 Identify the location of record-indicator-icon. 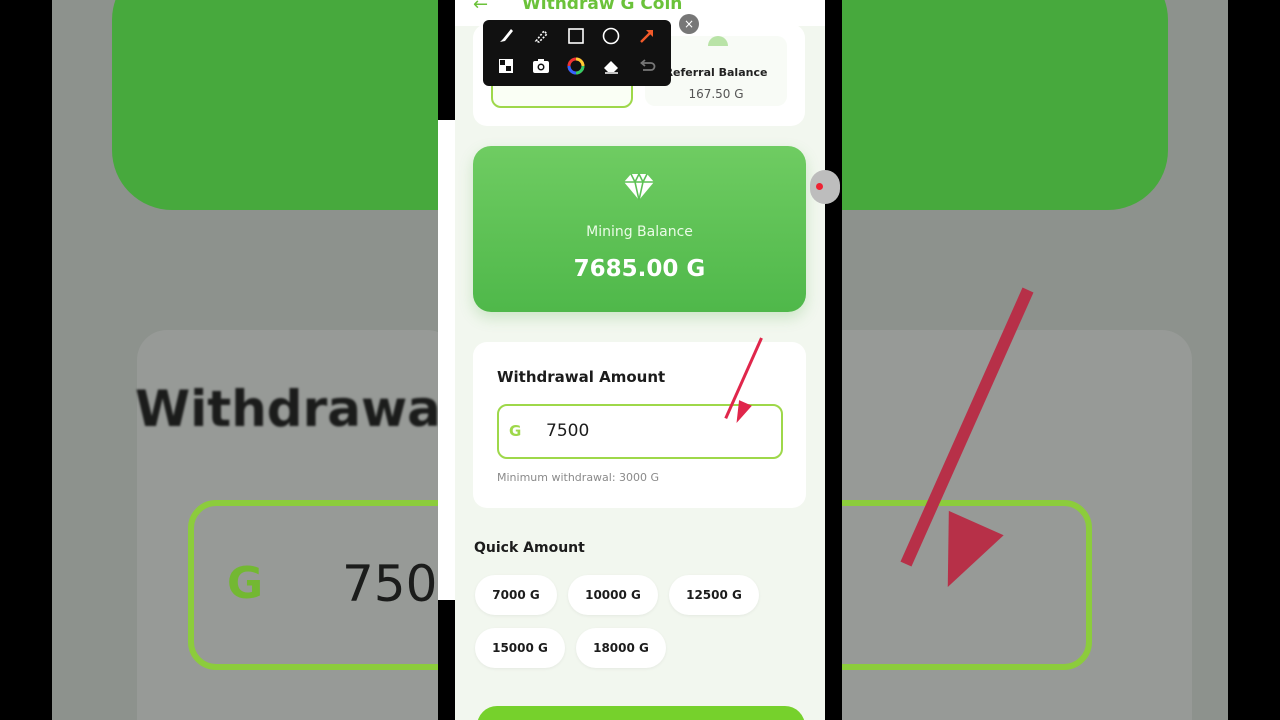
(819, 186).